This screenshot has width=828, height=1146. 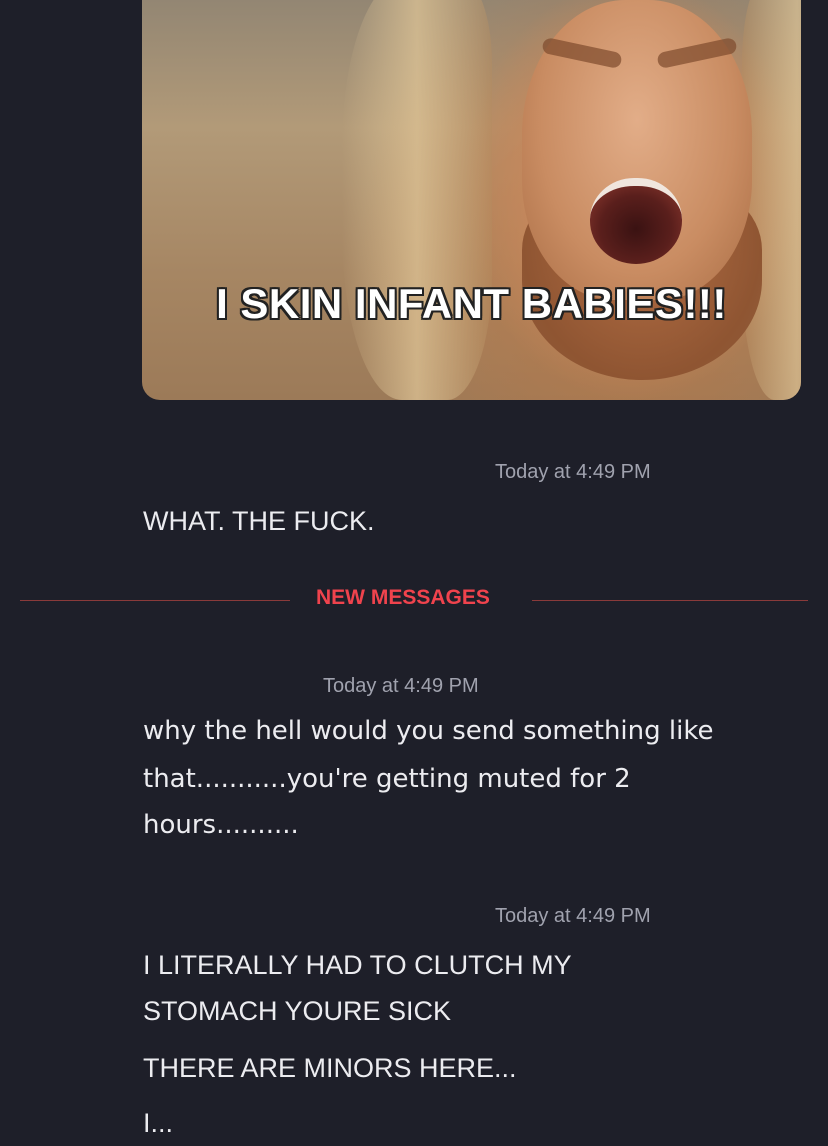 I want to click on new-messages-divider-line-left, so click(x=155, y=600).